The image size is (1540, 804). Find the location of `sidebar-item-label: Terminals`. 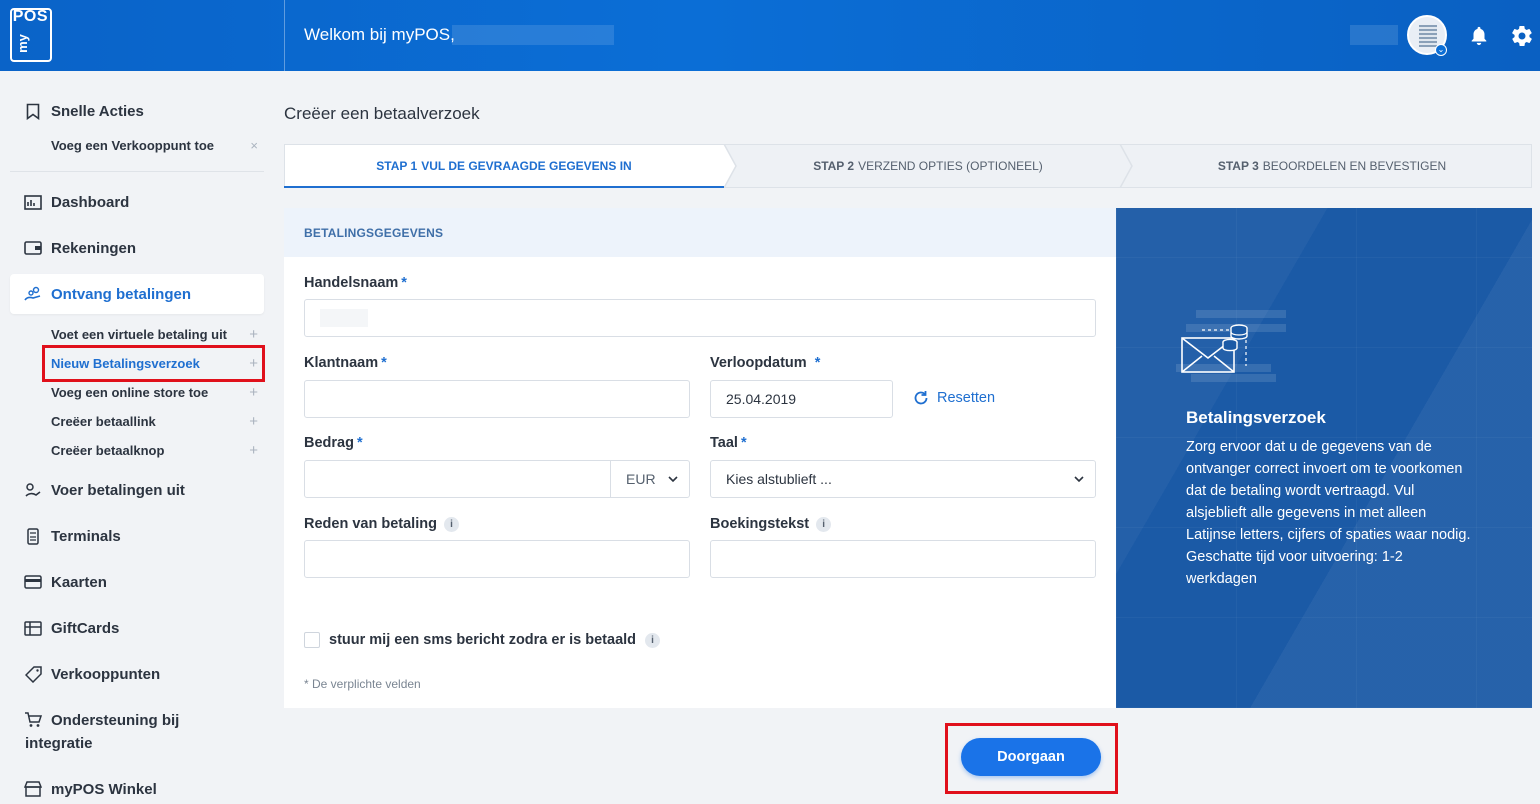

sidebar-item-label: Terminals is located at coordinates (86, 536).